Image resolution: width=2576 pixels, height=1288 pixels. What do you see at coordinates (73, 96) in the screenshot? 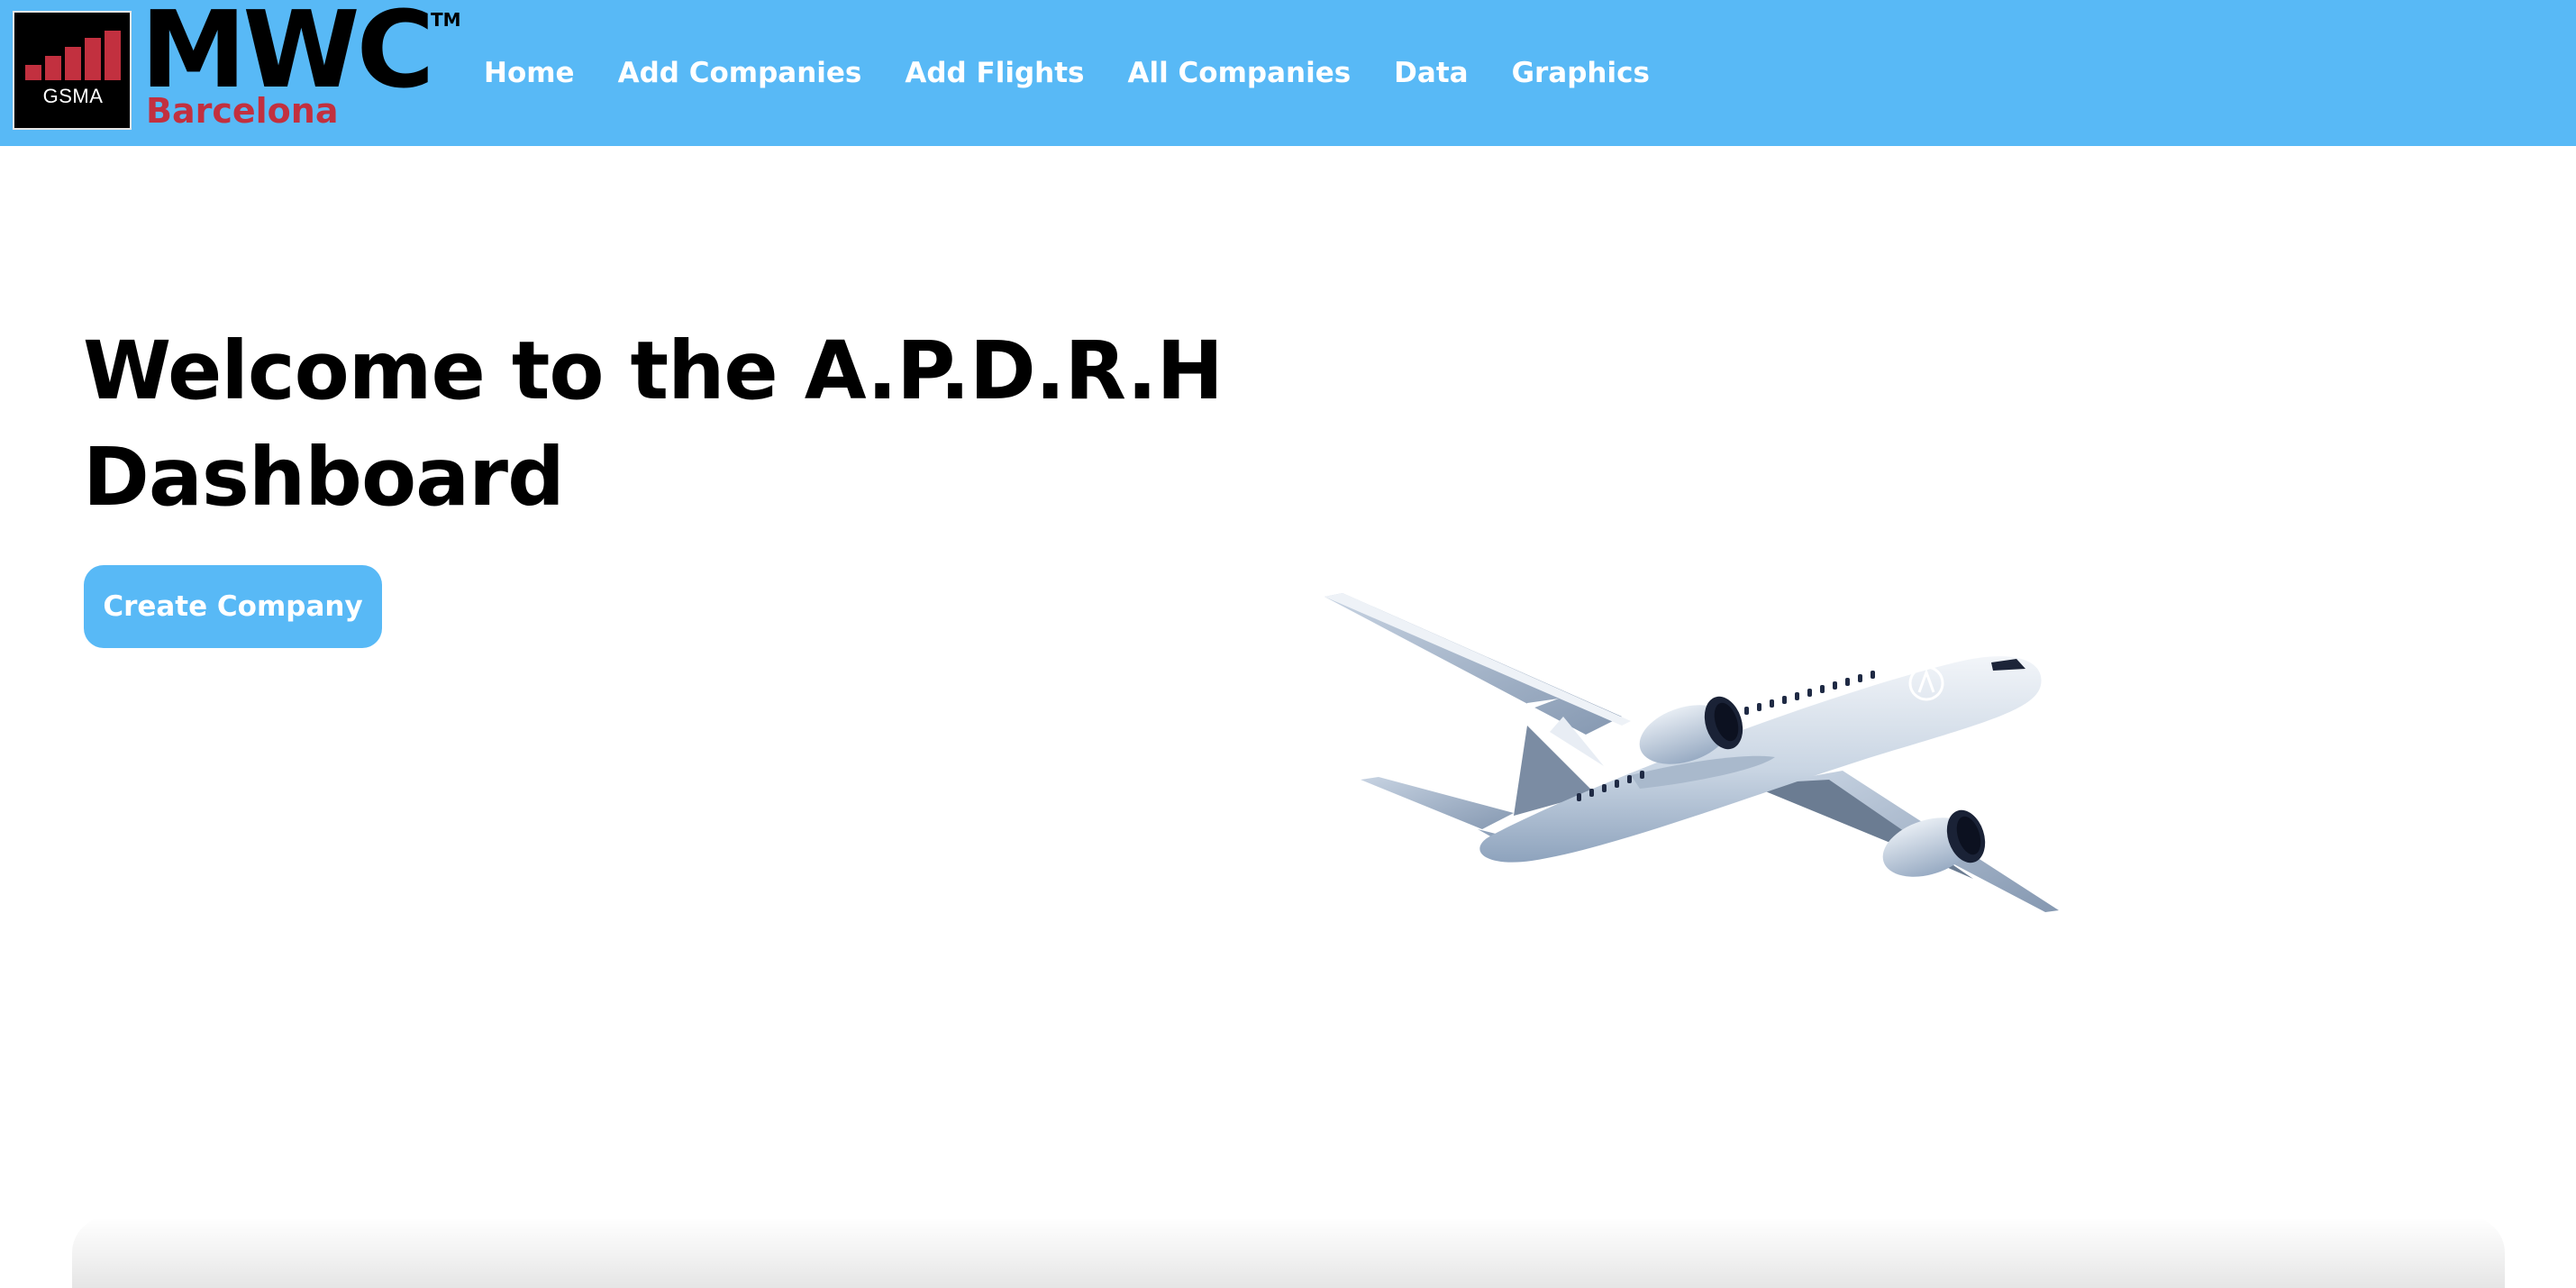
I see `gsma-label: GSMA` at bounding box center [73, 96].